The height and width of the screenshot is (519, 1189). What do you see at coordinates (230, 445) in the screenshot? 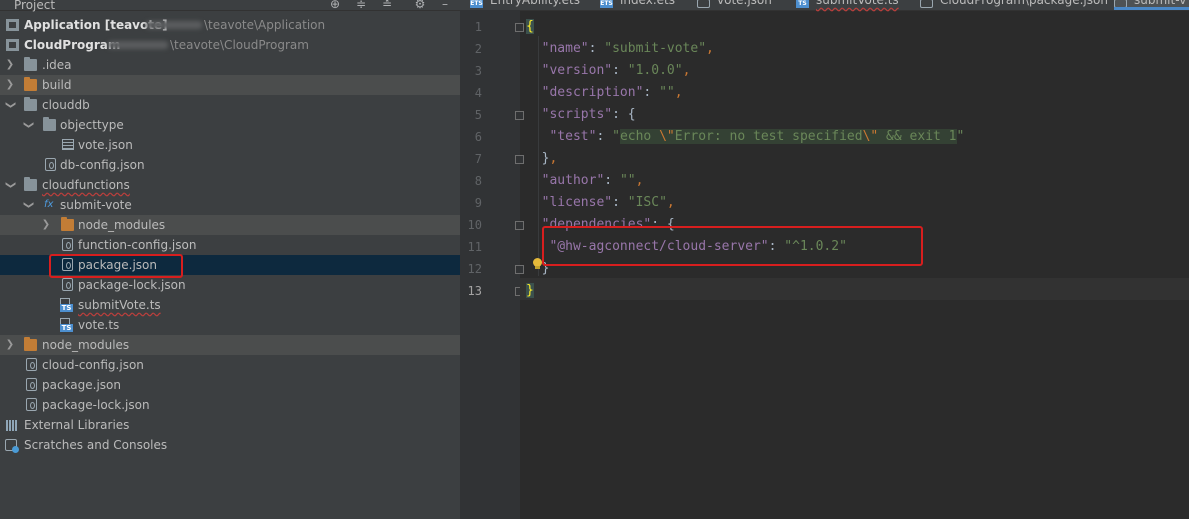
I see `tree-item-scratches: Scratches and Consoles` at bounding box center [230, 445].